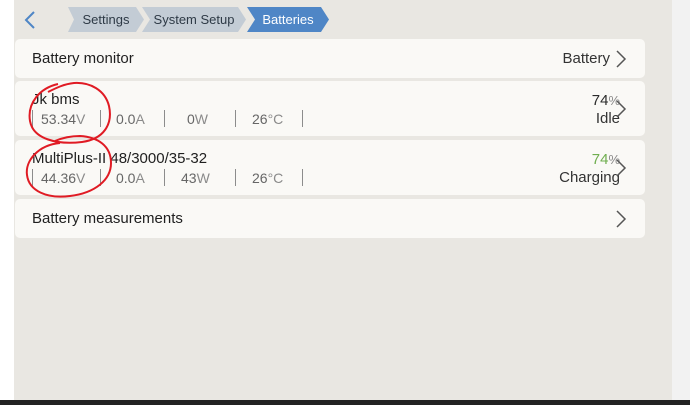  What do you see at coordinates (195, 178) in the screenshot?
I see `battery-power: 43W` at bounding box center [195, 178].